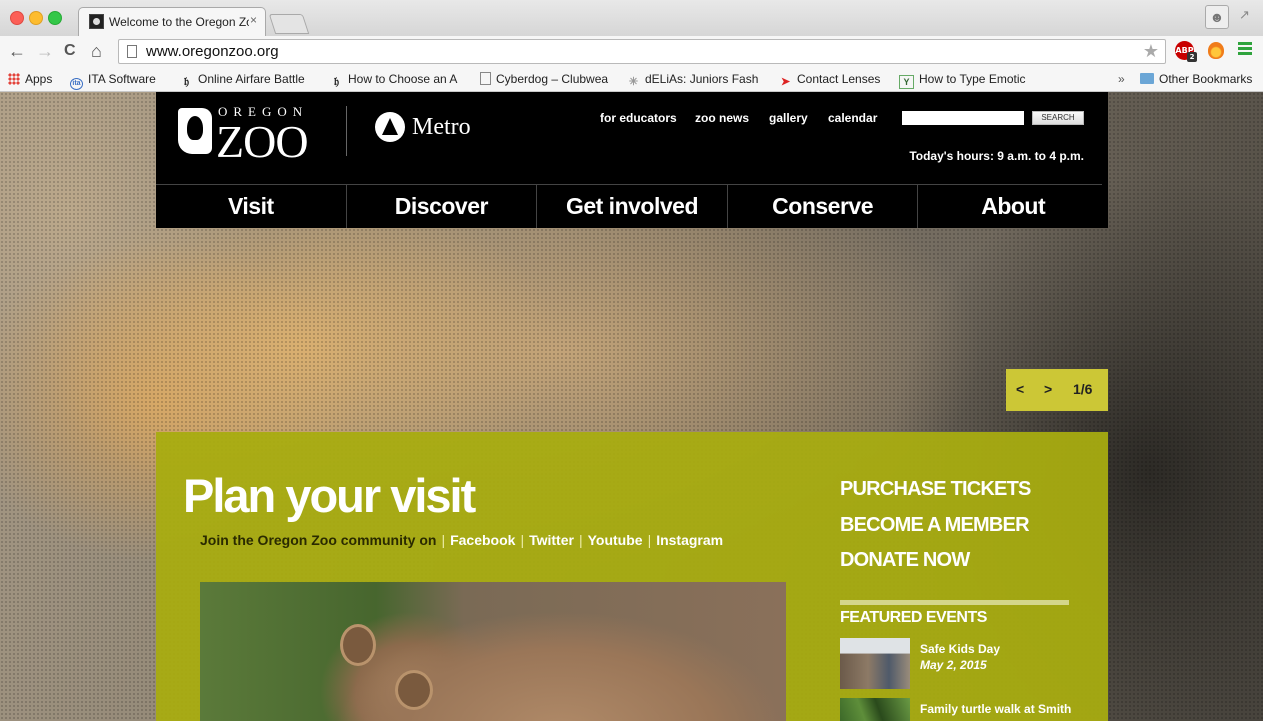 The width and height of the screenshot is (1263, 721). Describe the element at coordinates (262, 141) in the screenshot. I see `logo-main-text: ZOO` at that location.